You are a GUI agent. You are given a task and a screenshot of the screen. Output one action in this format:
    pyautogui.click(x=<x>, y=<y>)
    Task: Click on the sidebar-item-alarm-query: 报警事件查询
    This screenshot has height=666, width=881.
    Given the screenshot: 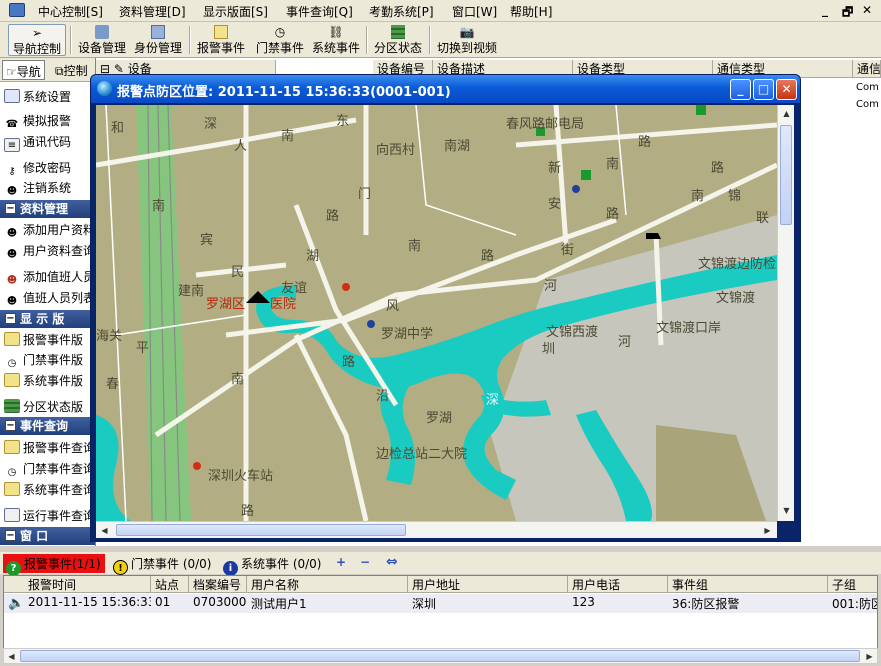 What is the action you would take?
    pyautogui.click(x=47, y=449)
    